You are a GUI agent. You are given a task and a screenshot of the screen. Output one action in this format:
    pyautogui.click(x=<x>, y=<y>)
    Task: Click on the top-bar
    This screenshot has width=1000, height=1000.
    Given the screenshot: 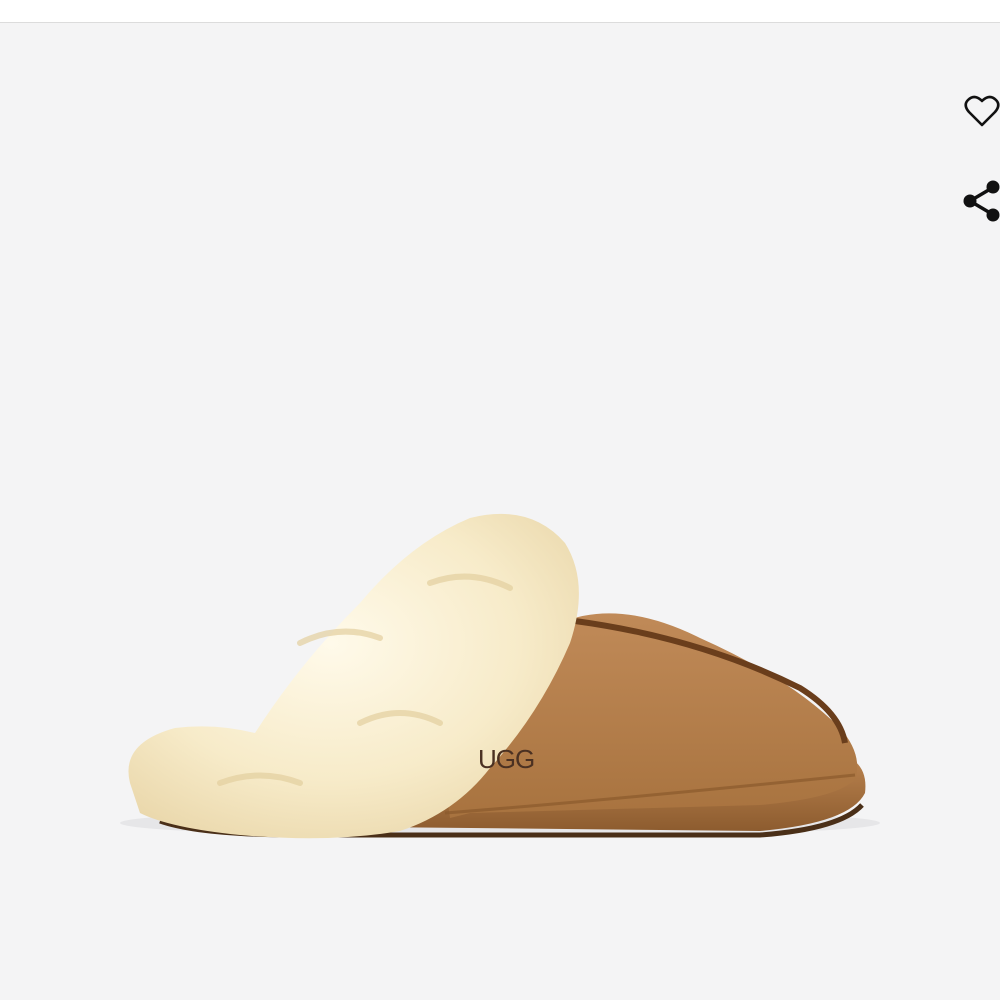 What is the action you would take?
    pyautogui.click(x=500, y=11)
    